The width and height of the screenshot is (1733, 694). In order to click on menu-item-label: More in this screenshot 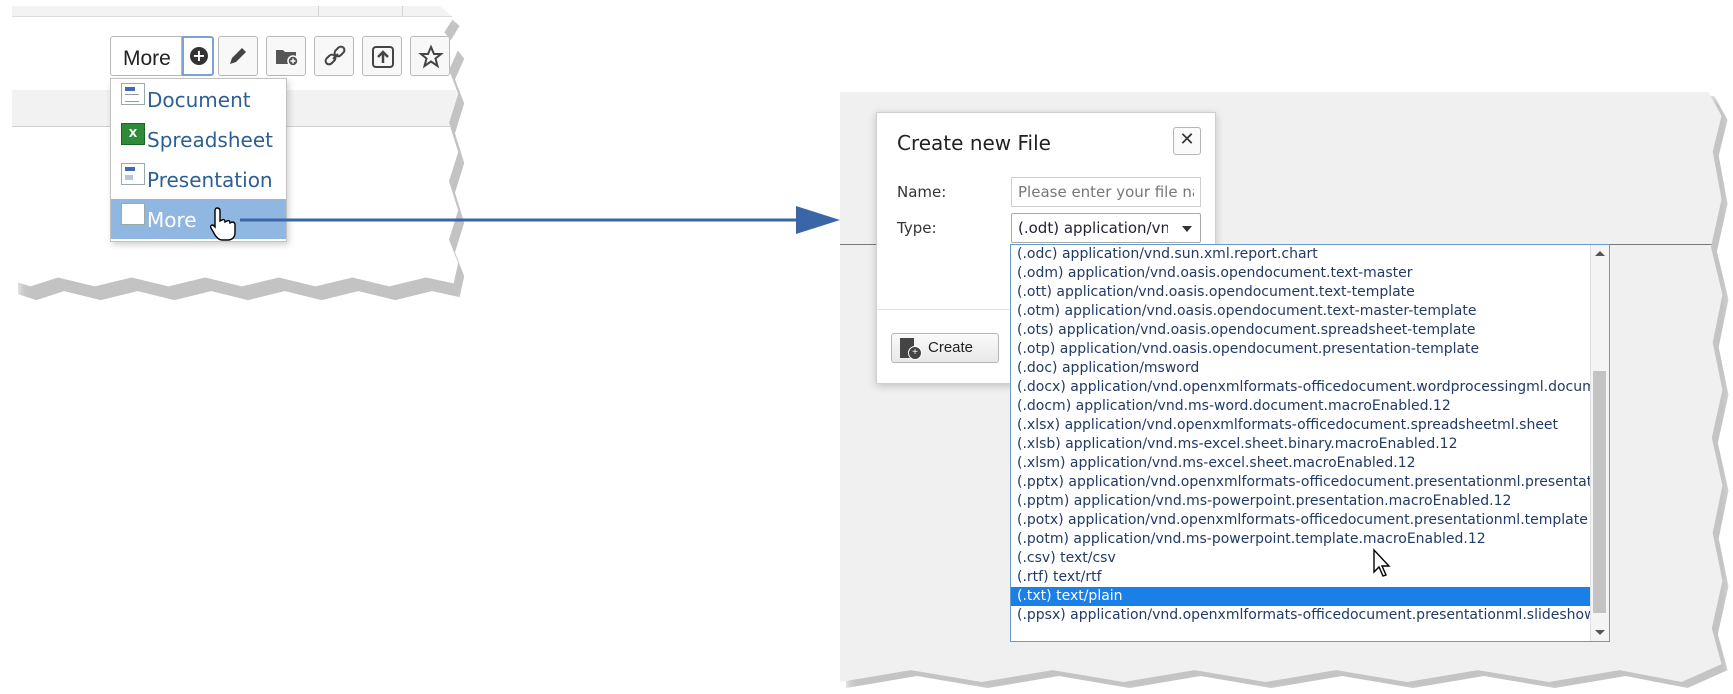, I will do `click(172, 220)`.